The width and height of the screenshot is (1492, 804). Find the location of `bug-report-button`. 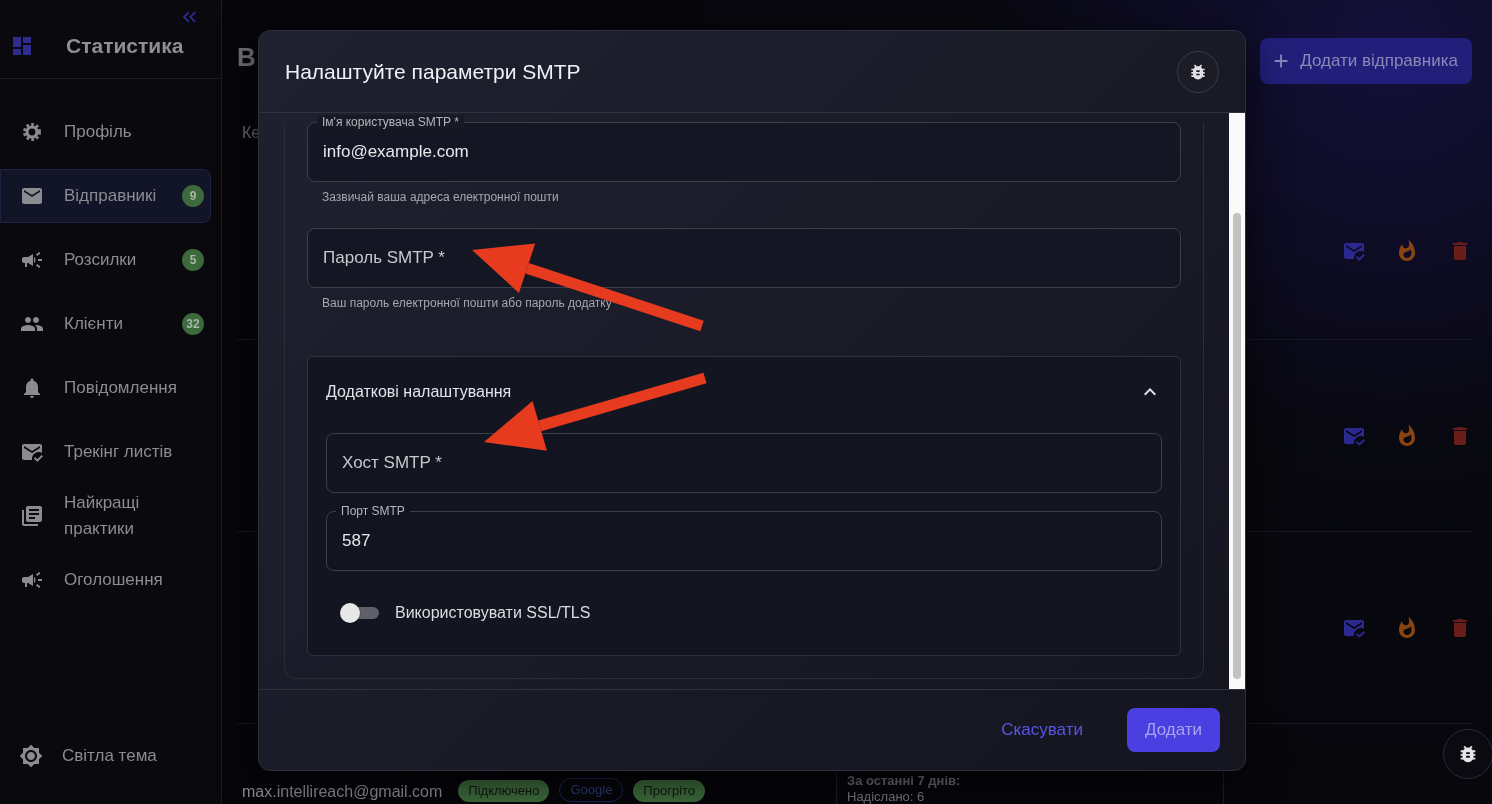

bug-report-button is located at coordinates (1198, 71).